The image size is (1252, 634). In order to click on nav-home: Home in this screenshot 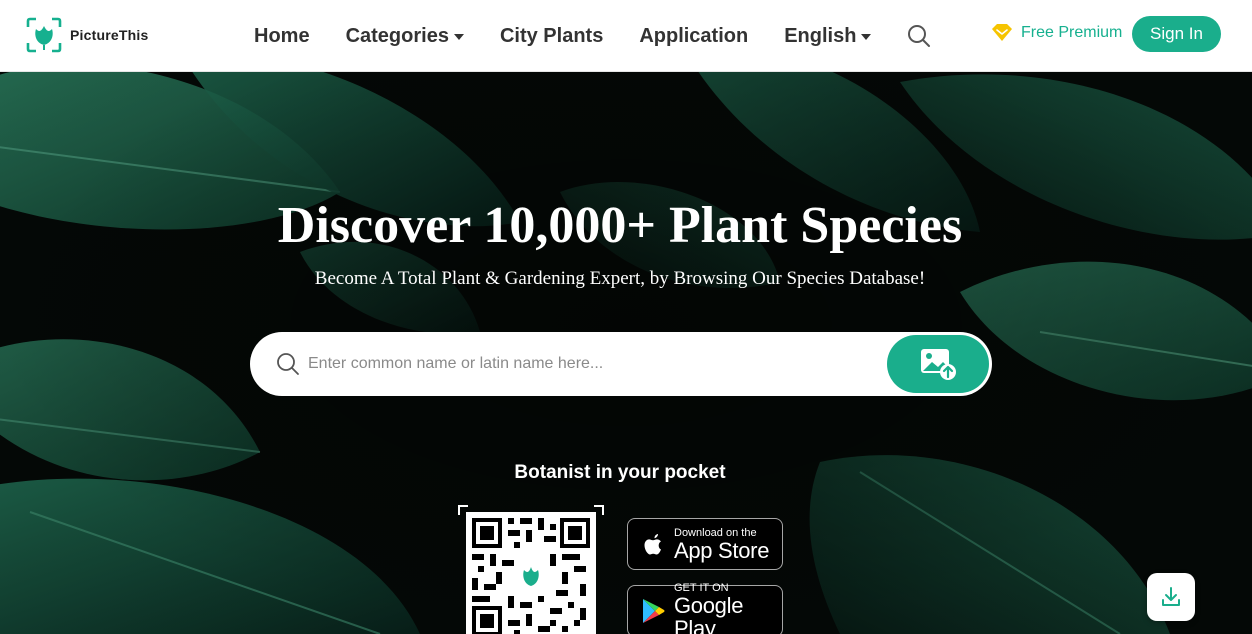, I will do `click(282, 36)`.